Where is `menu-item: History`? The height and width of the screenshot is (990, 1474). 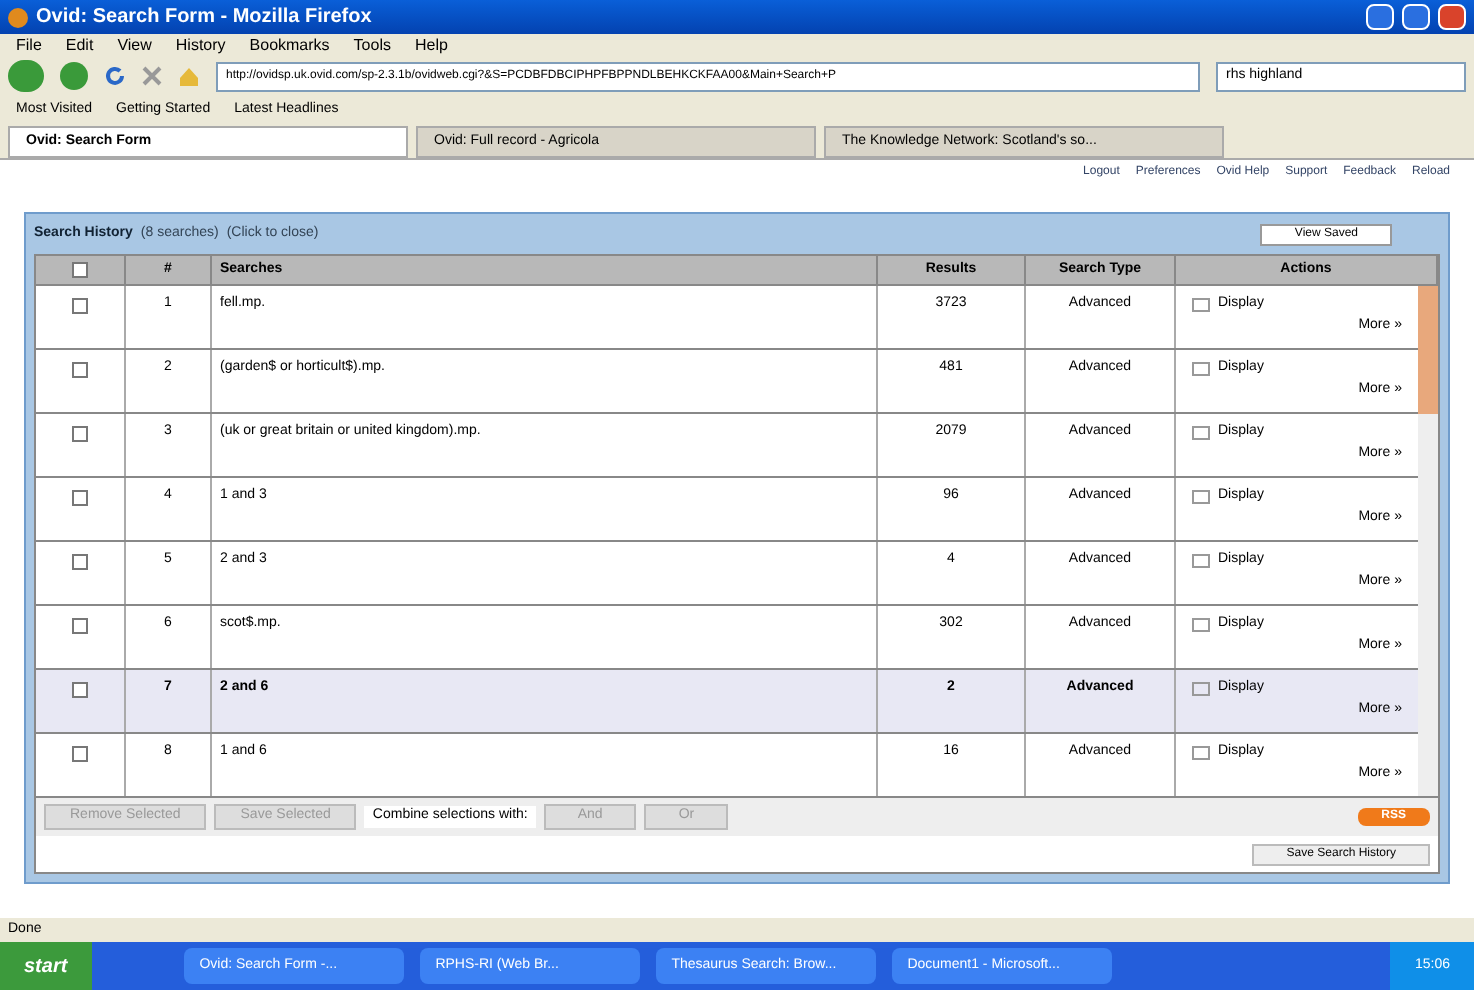
menu-item: History is located at coordinates (200, 45).